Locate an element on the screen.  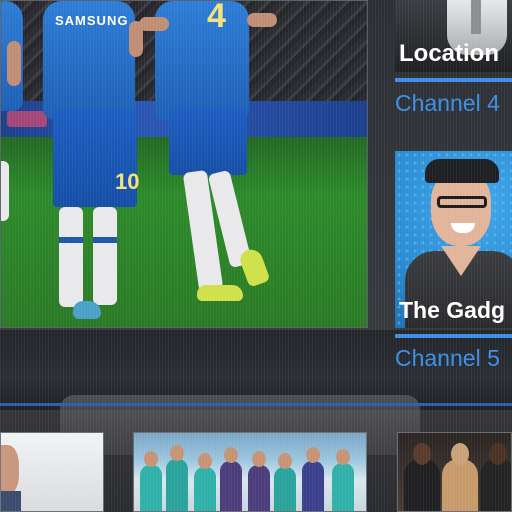
host-glasses is located at coordinates (462, 202).